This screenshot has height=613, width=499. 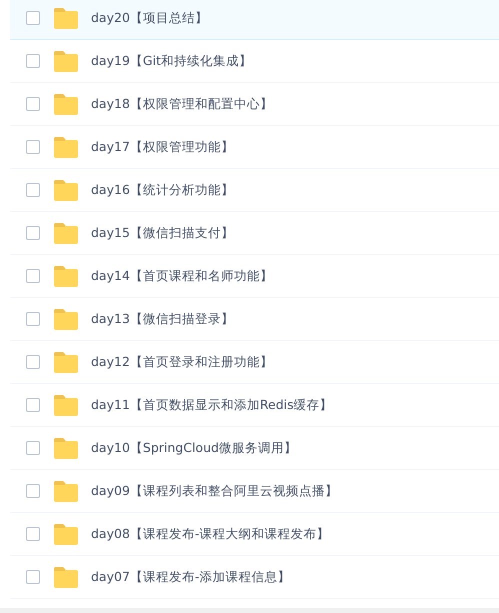 What do you see at coordinates (162, 147) in the screenshot?
I see `file-name: day17【权限管理功能】` at bounding box center [162, 147].